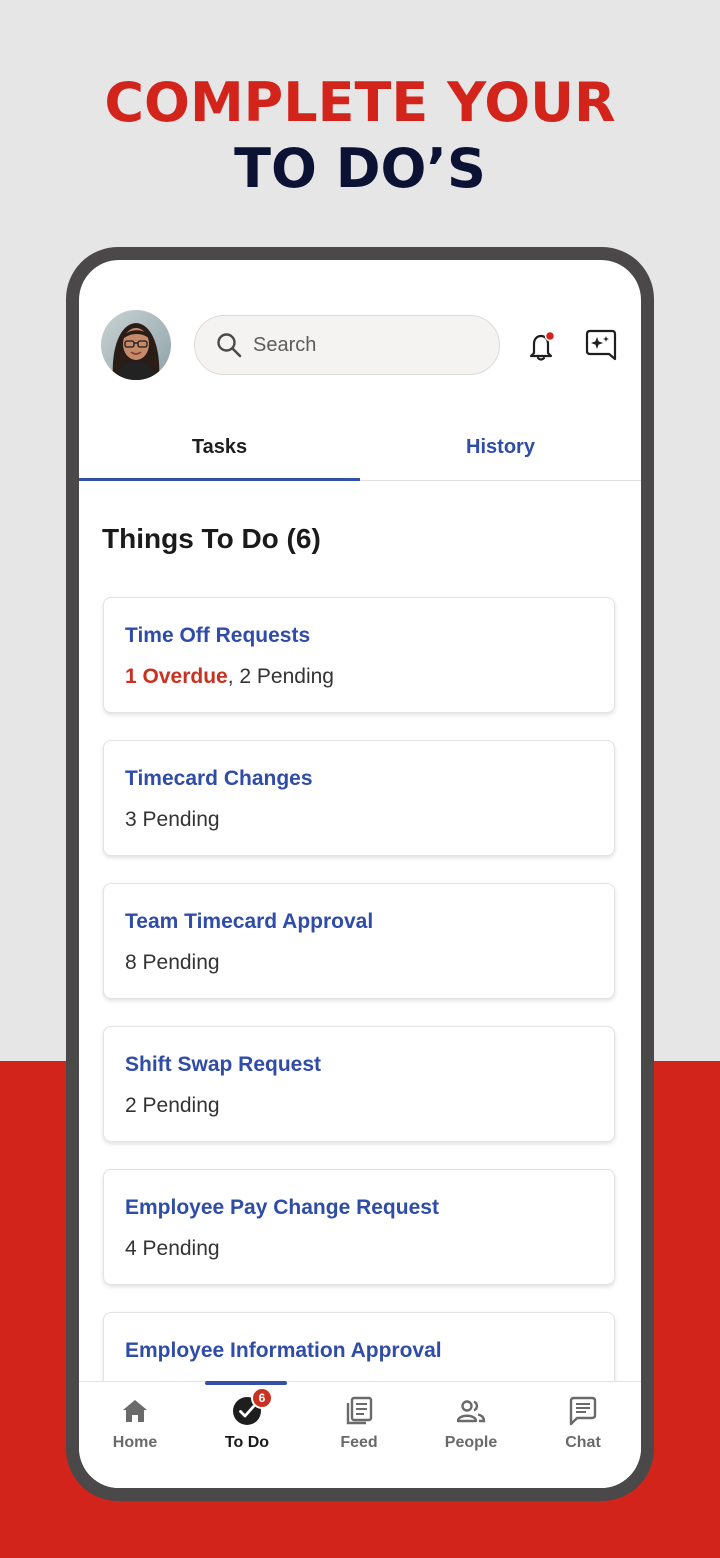 The width and height of the screenshot is (720, 1558). What do you see at coordinates (247, 1442) in the screenshot?
I see `nav-label: To Do` at bounding box center [247, 1442].